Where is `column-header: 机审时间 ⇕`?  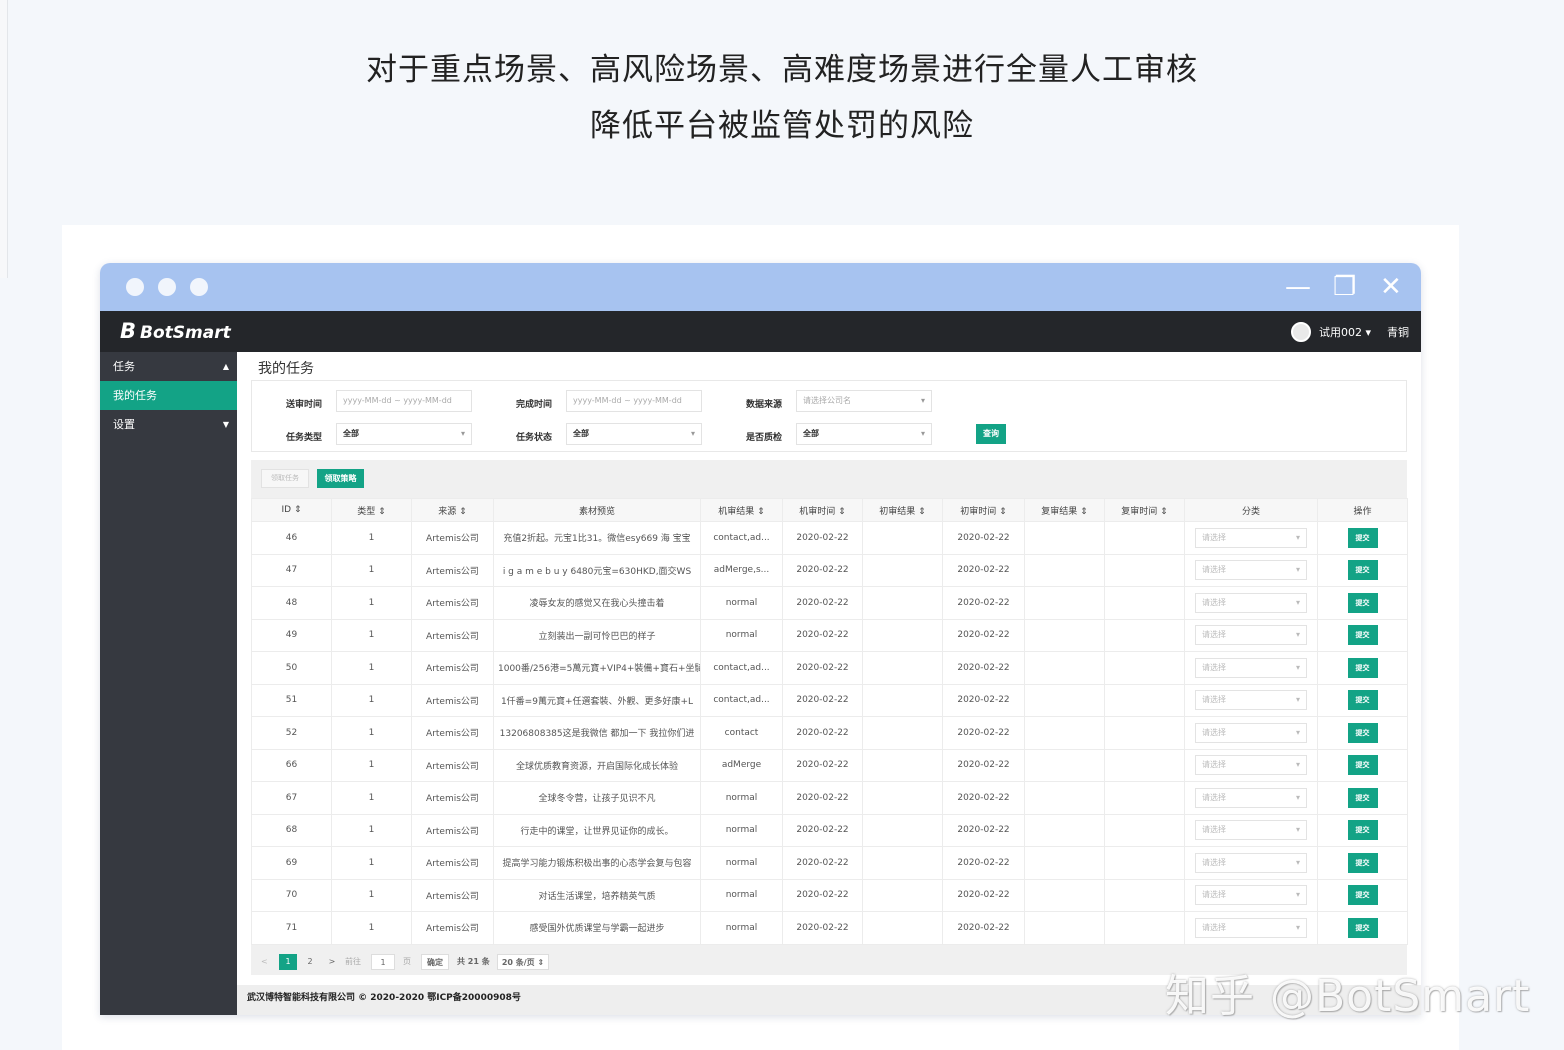 column-header: 机审时间 ⇕ is located at coordinates (822, 510).